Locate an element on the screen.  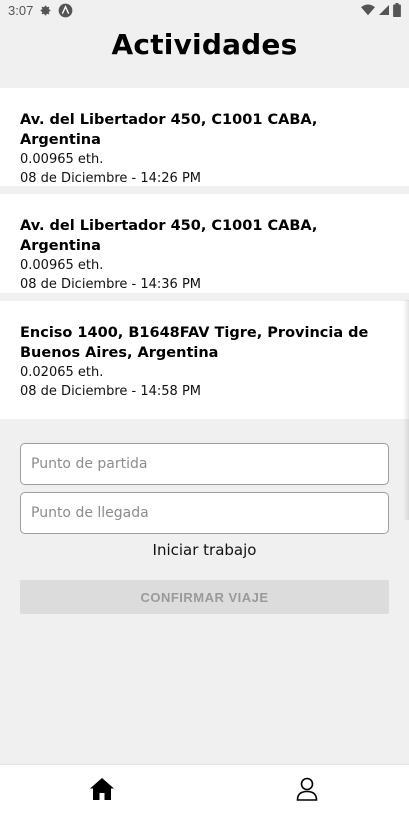
app-logo-icon is located at coordinates (65, 10).